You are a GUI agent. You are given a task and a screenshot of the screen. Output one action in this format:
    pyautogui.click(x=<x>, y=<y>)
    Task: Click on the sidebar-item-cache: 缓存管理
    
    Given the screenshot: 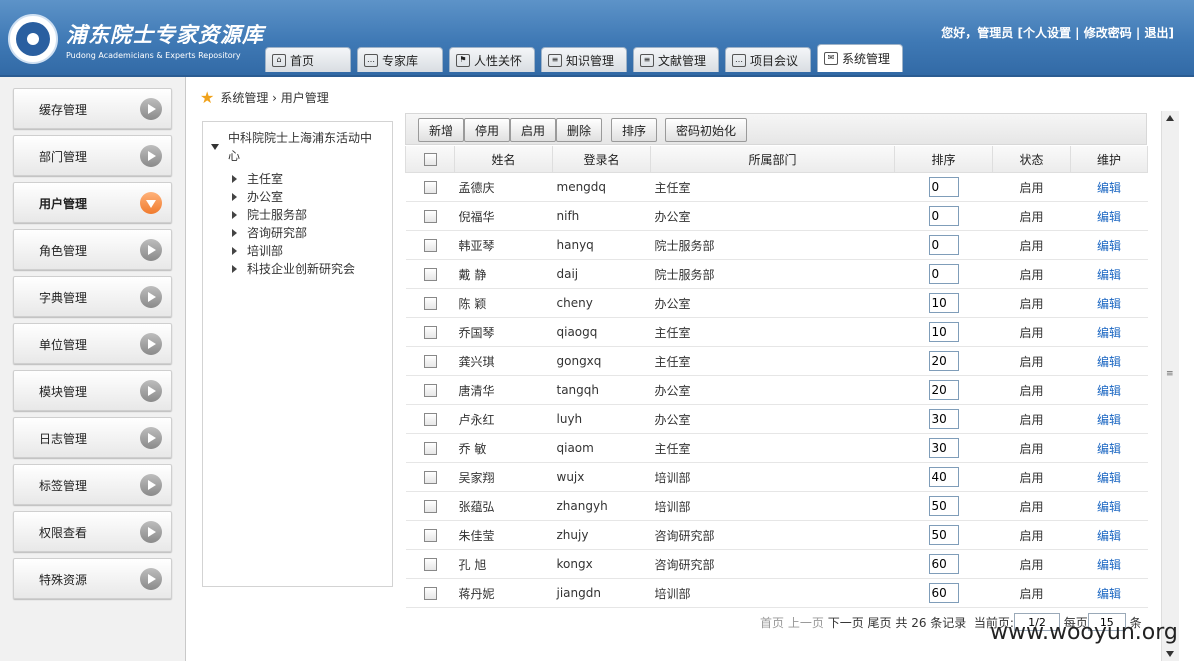 What is the action you would take?
    pyautogui.click(x=92, y=108)
    